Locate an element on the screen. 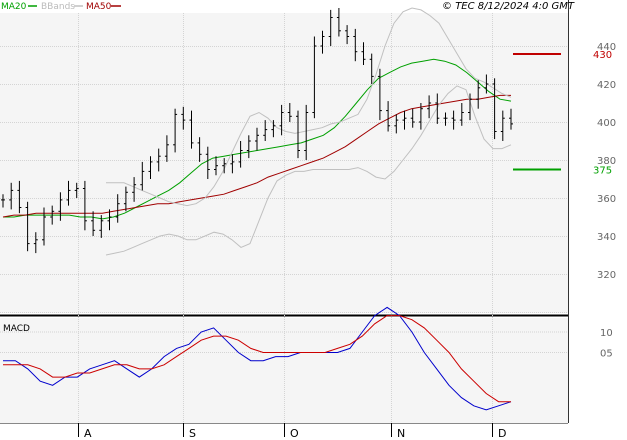 The width and height of the screenshot is (627, 440). legend-bbands-label: BBands is located at coordinates (58, 7).